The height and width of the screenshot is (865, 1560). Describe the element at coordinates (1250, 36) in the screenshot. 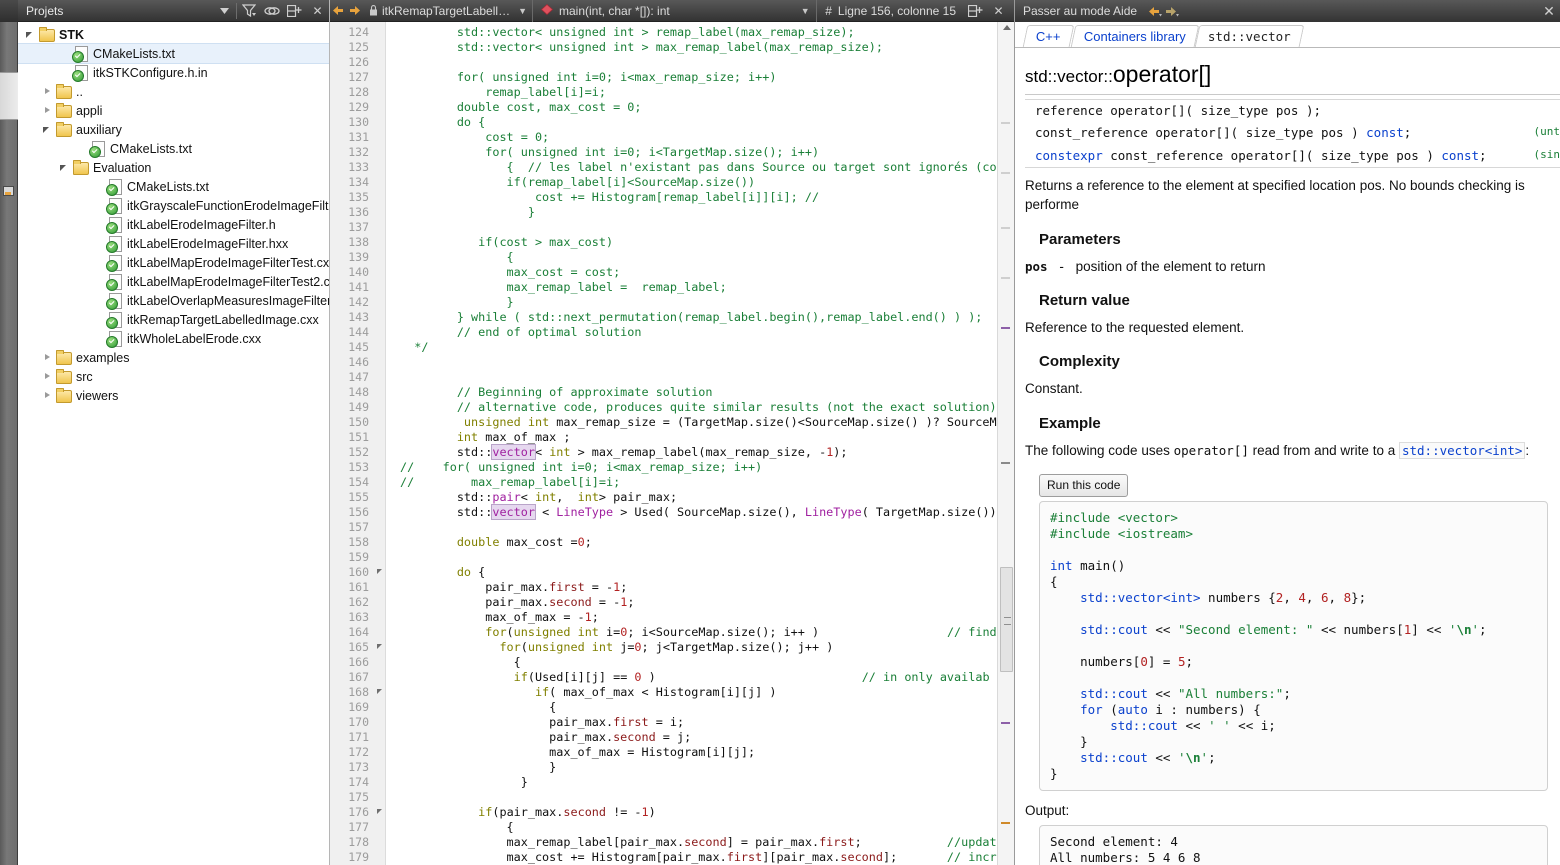

I see `help-breadcrumb-tab: std::vector` at that location.